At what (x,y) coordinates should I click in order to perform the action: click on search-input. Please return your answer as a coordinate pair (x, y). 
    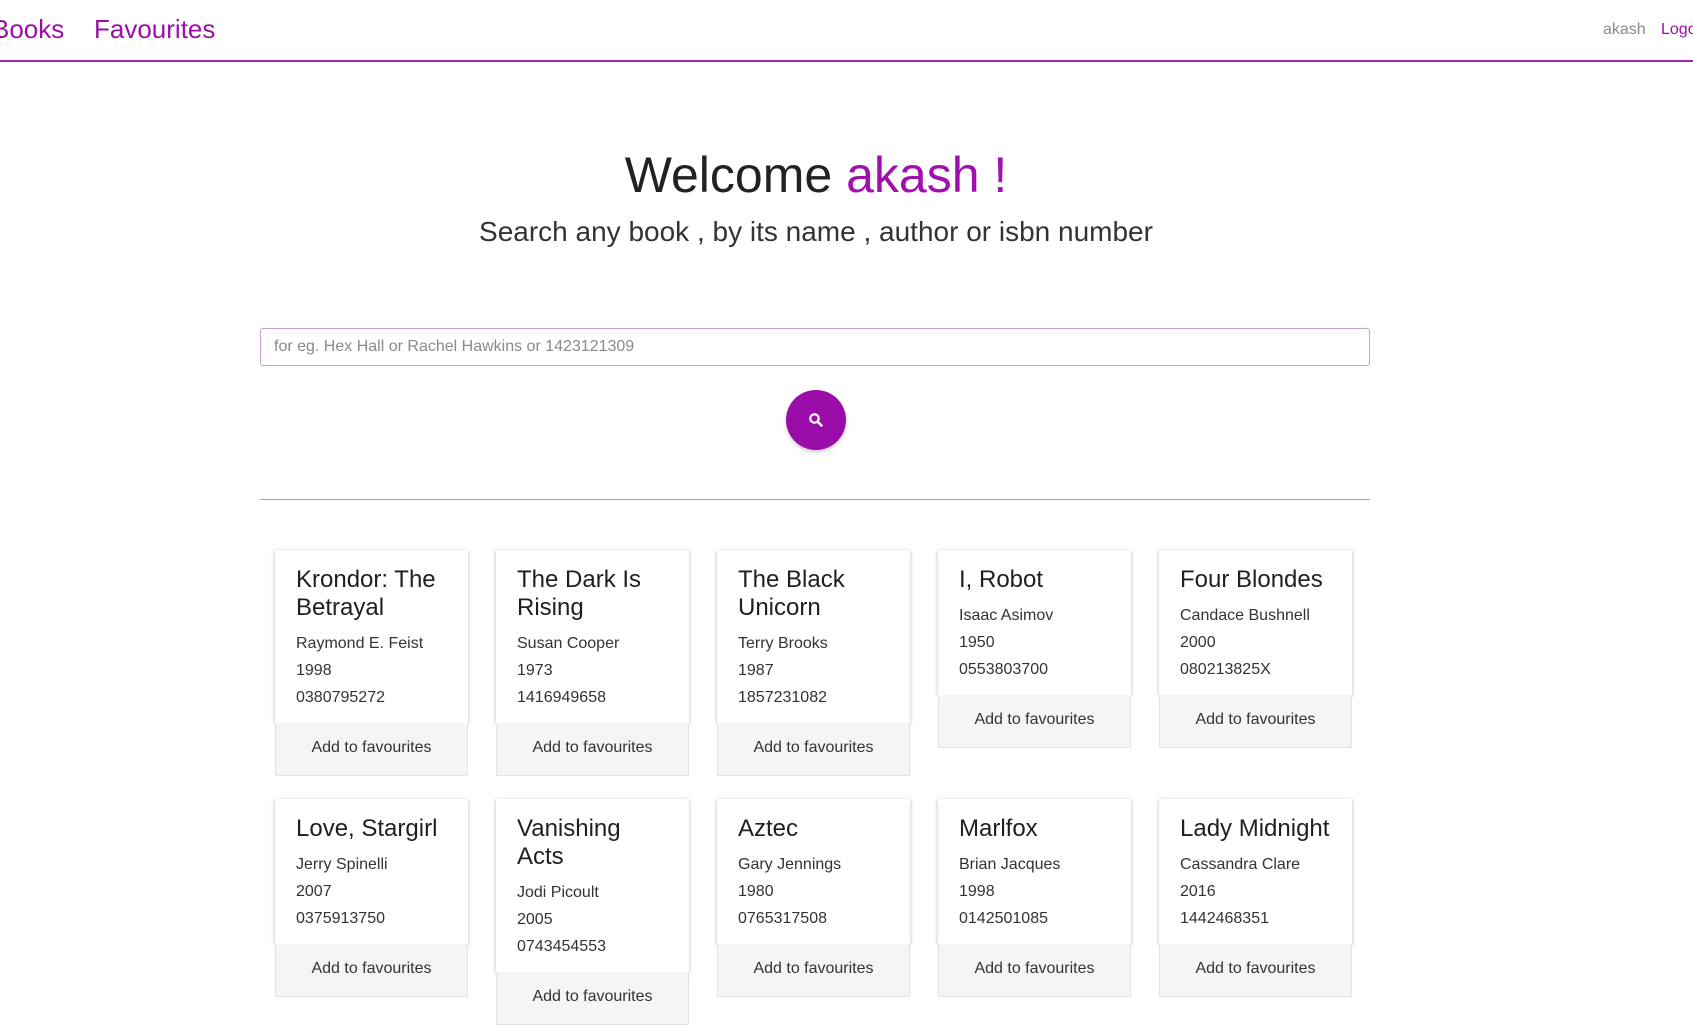
    Looking at the image, I should click on (815, 347).